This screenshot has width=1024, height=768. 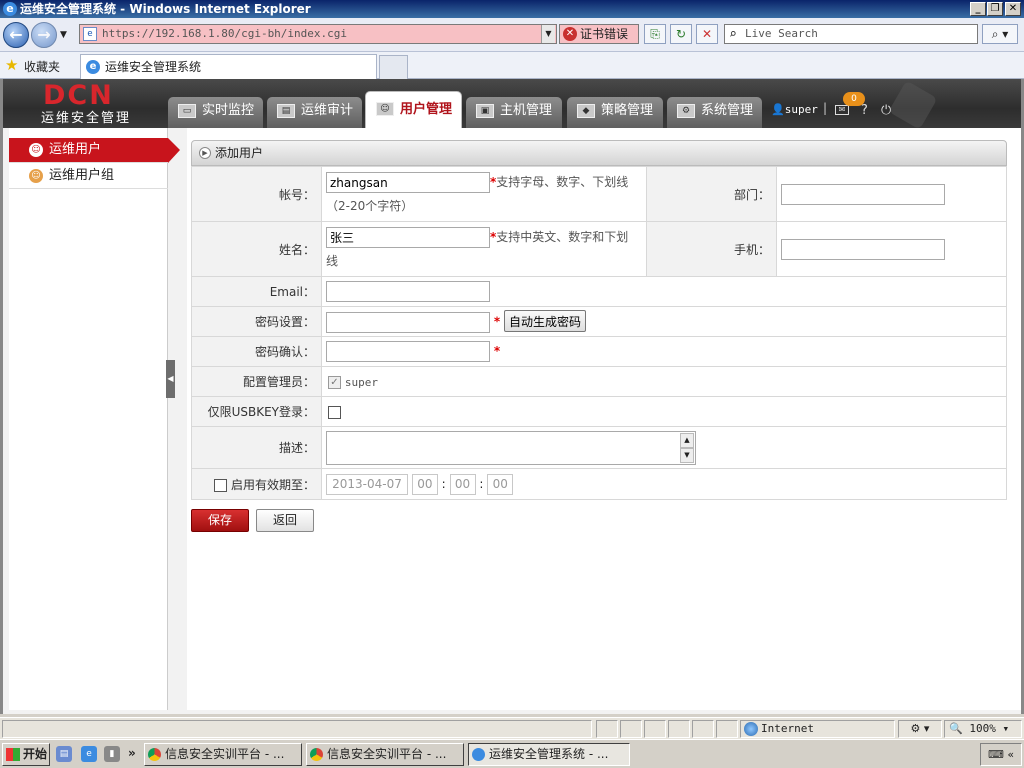 What do you see at coordinates (864, 110) in the screenshot?
I see `help-icon: ?` at bounding box center [864, 110].